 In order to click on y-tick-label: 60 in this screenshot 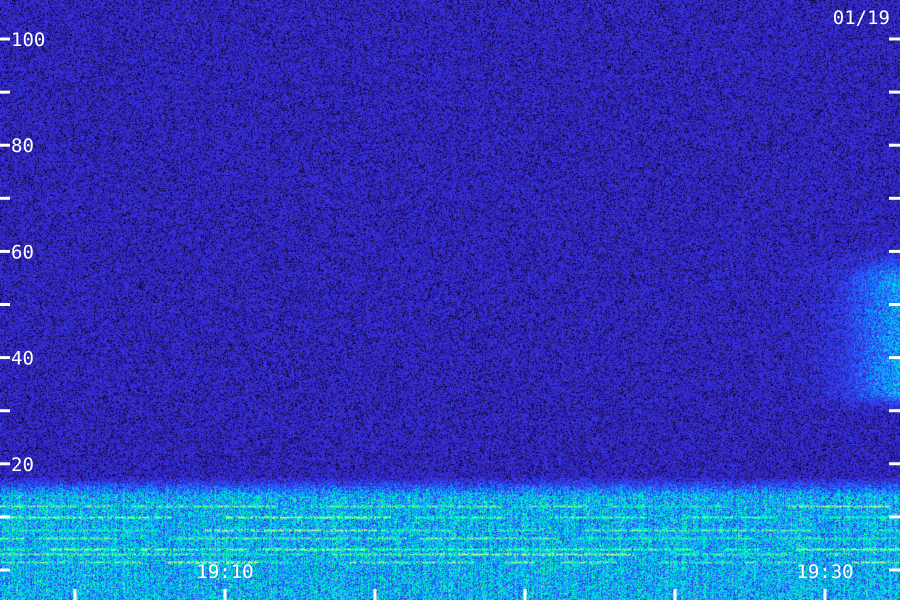, I will do `click(22, 252)`.